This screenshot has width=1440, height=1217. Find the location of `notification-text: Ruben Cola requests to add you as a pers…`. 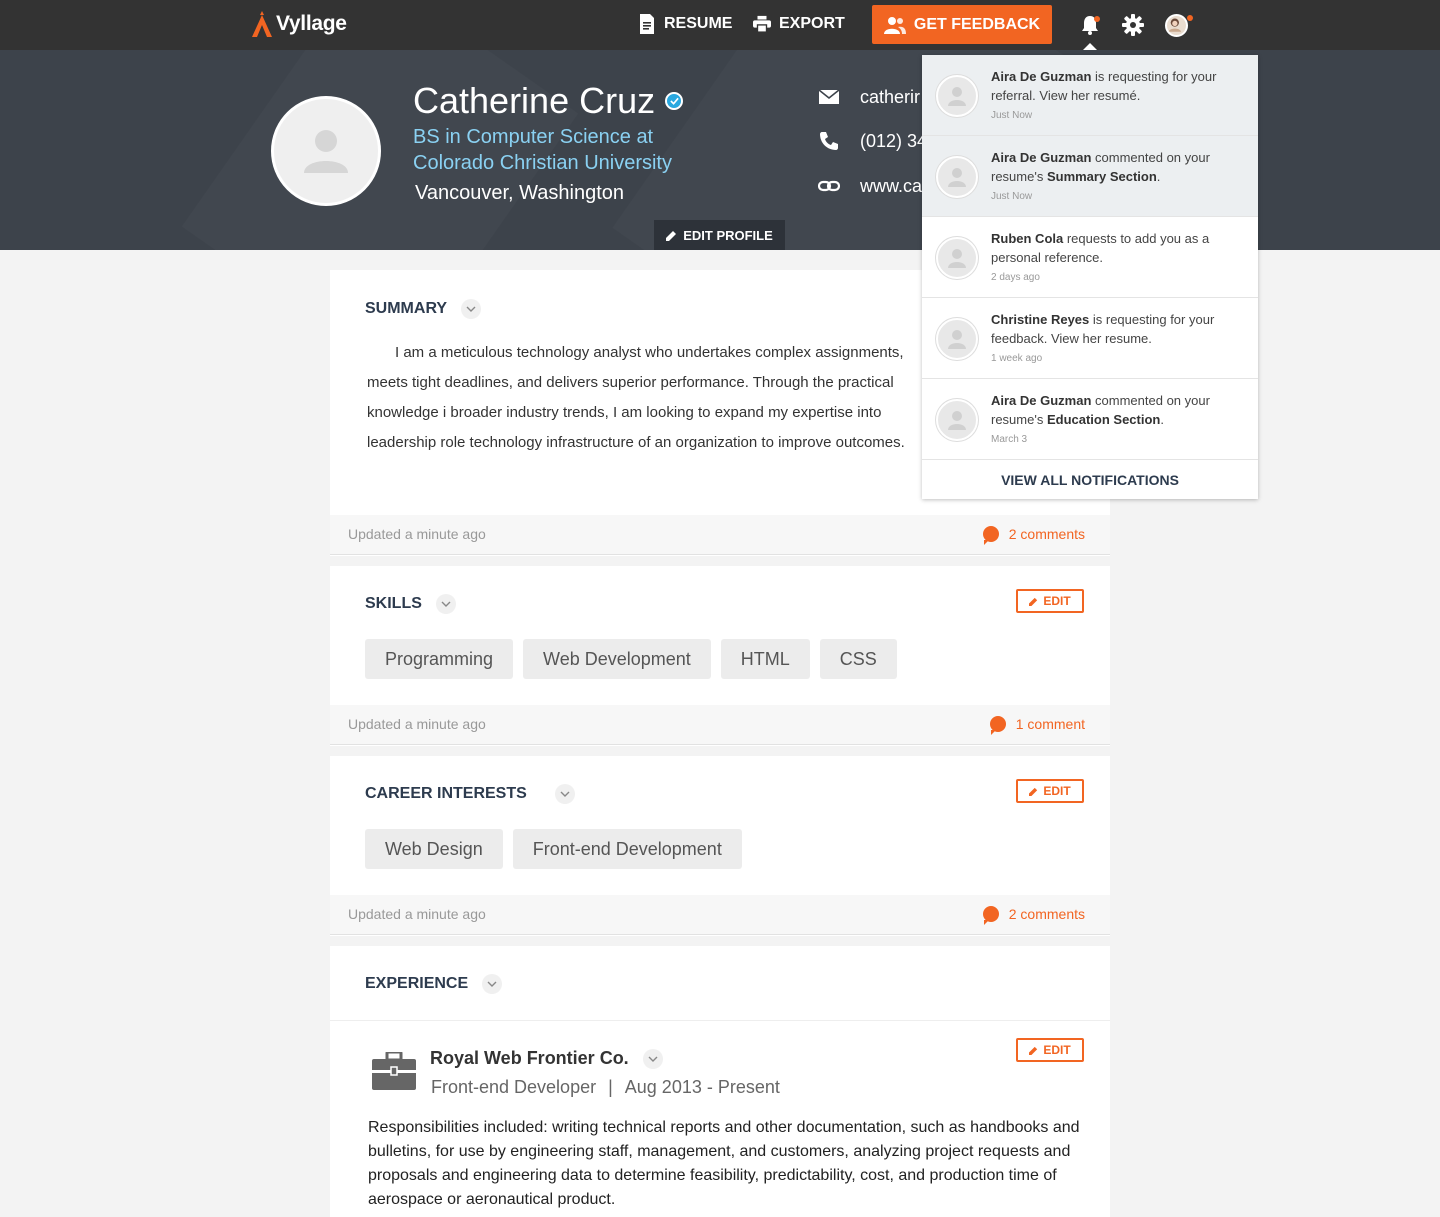

notification-text: Ruben Cola requests to add you as a pers… is located at coordinates (1116, 248).